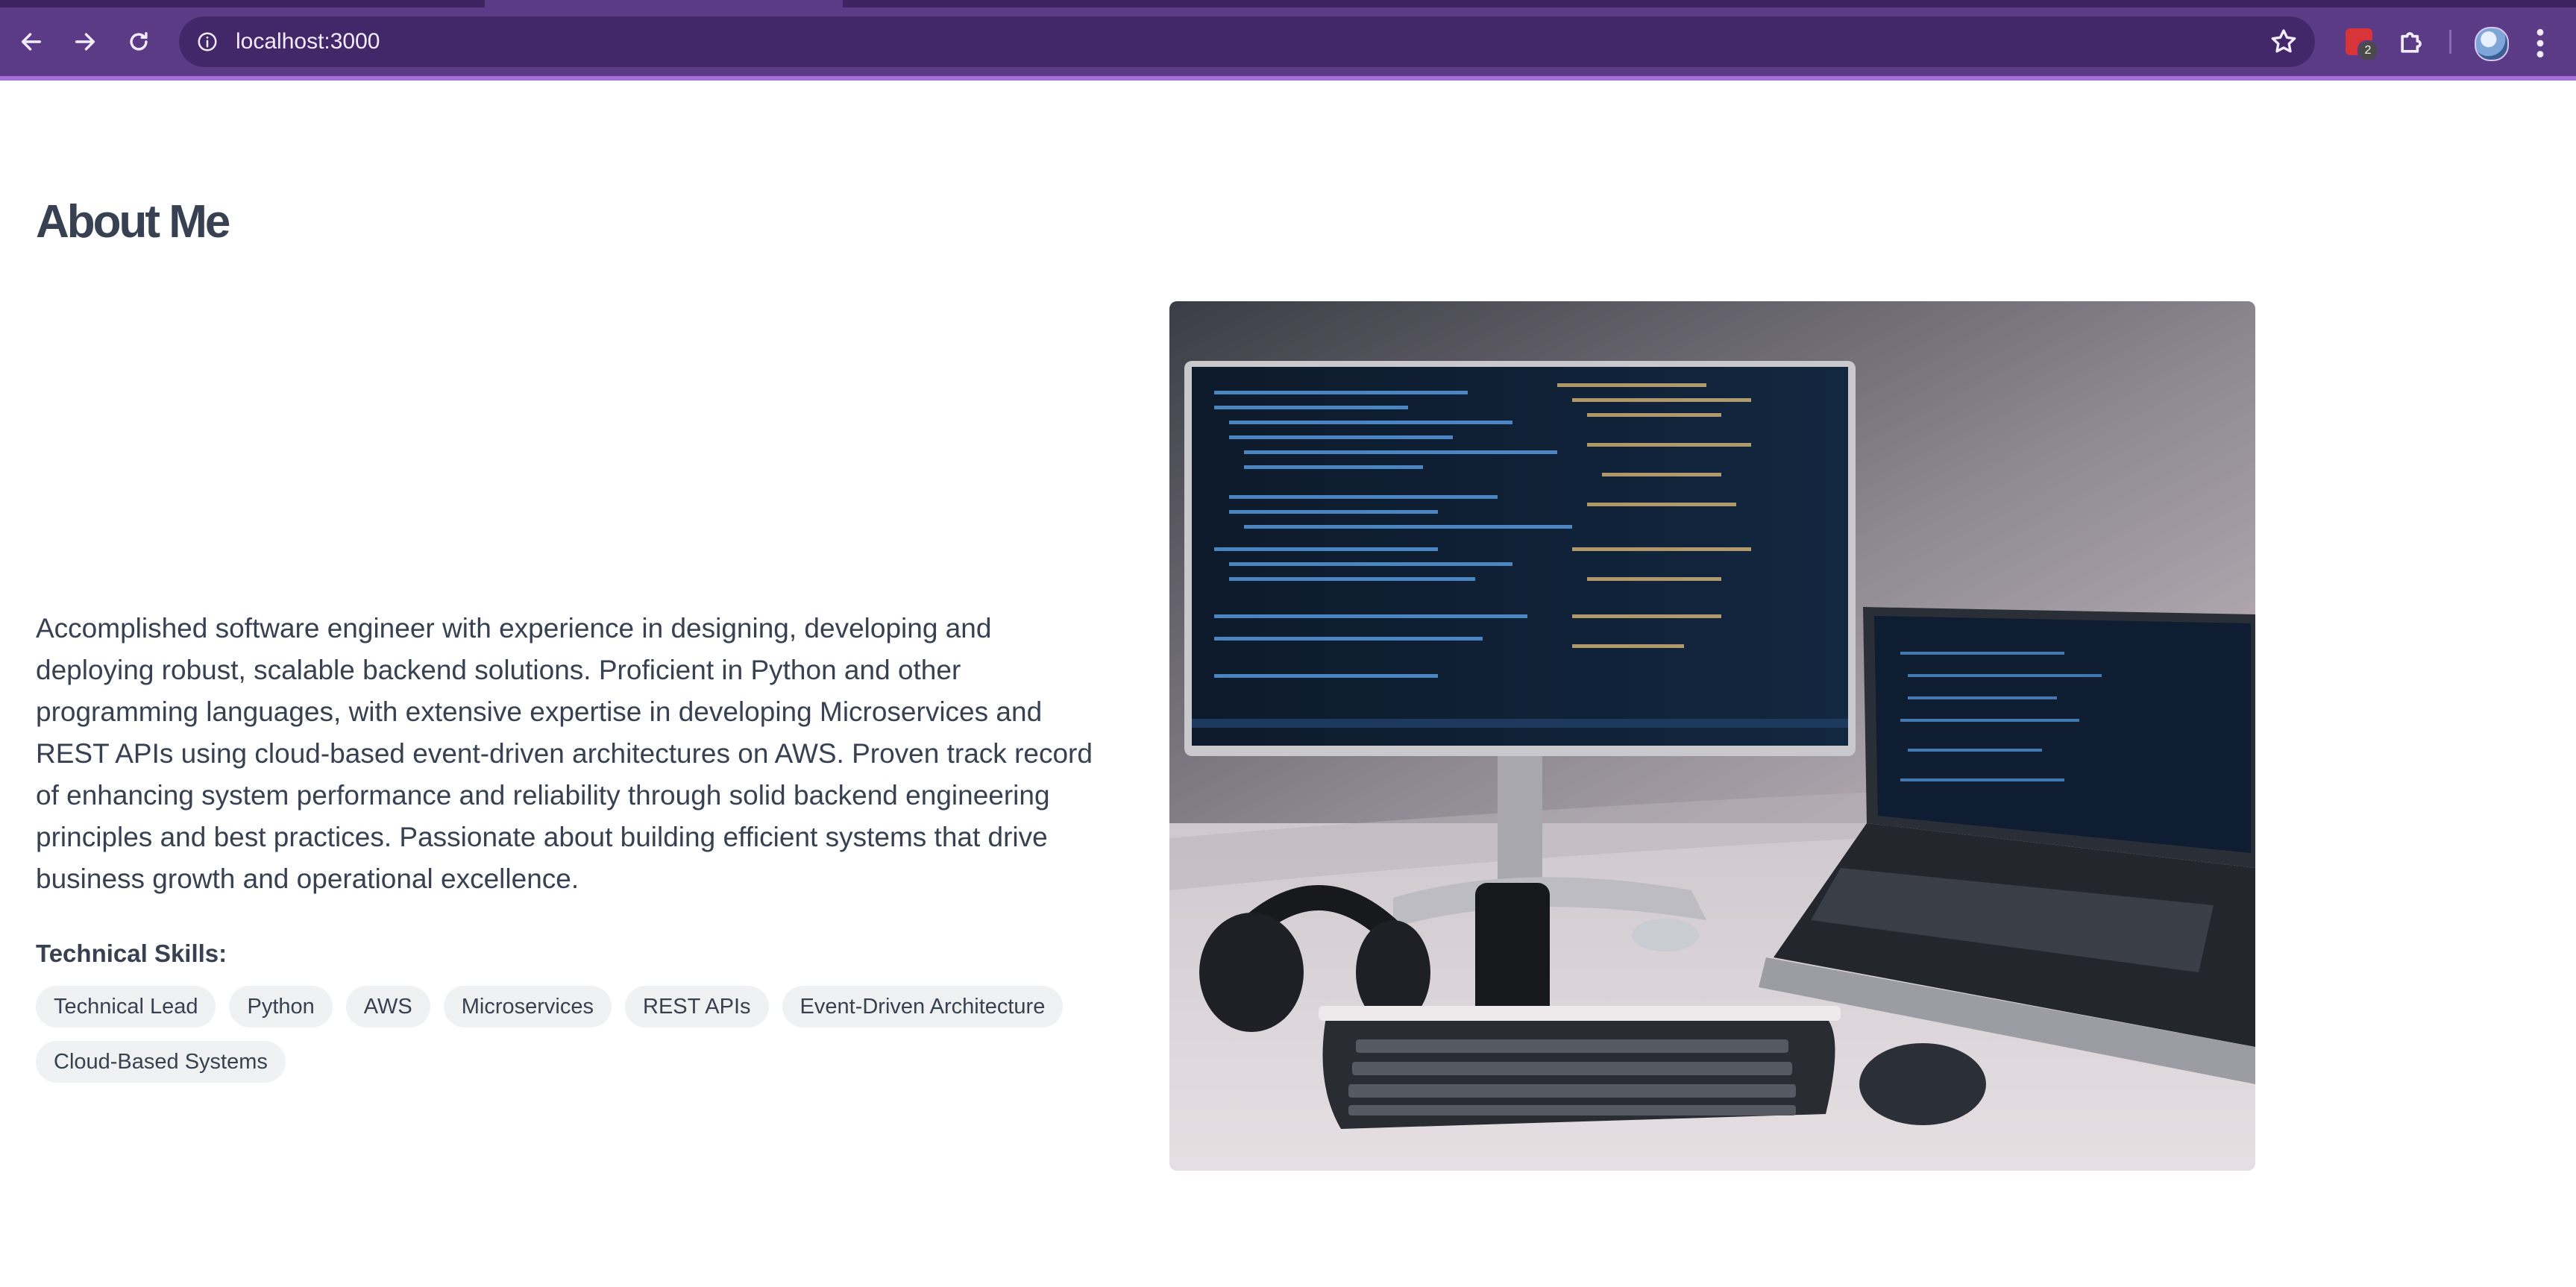  What do you see at coordinates (664, 3) in the screenshot?
I see `active-tab` at bounding box center [664, 3].